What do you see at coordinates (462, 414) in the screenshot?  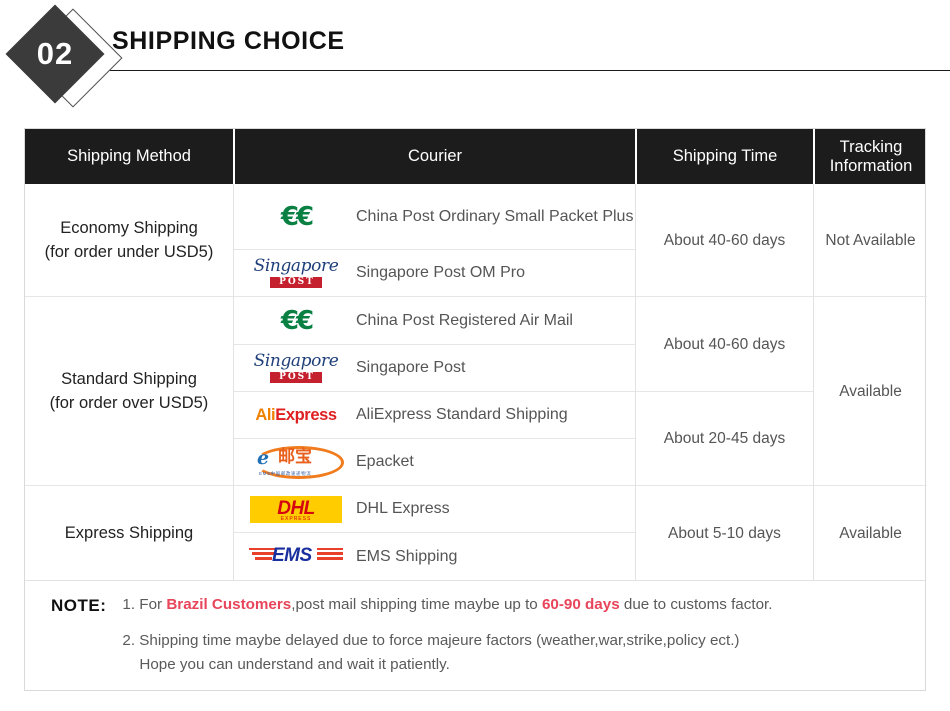 I see `courier-name: AliExpress Standard Shipping` at bounding box center [462, 414].